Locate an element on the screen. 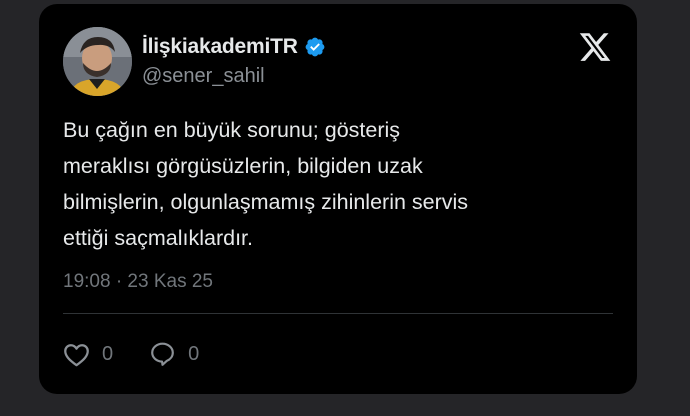  tweet-text-line: ettiği saçmalıklardır. is located at coordinates (158, 238).